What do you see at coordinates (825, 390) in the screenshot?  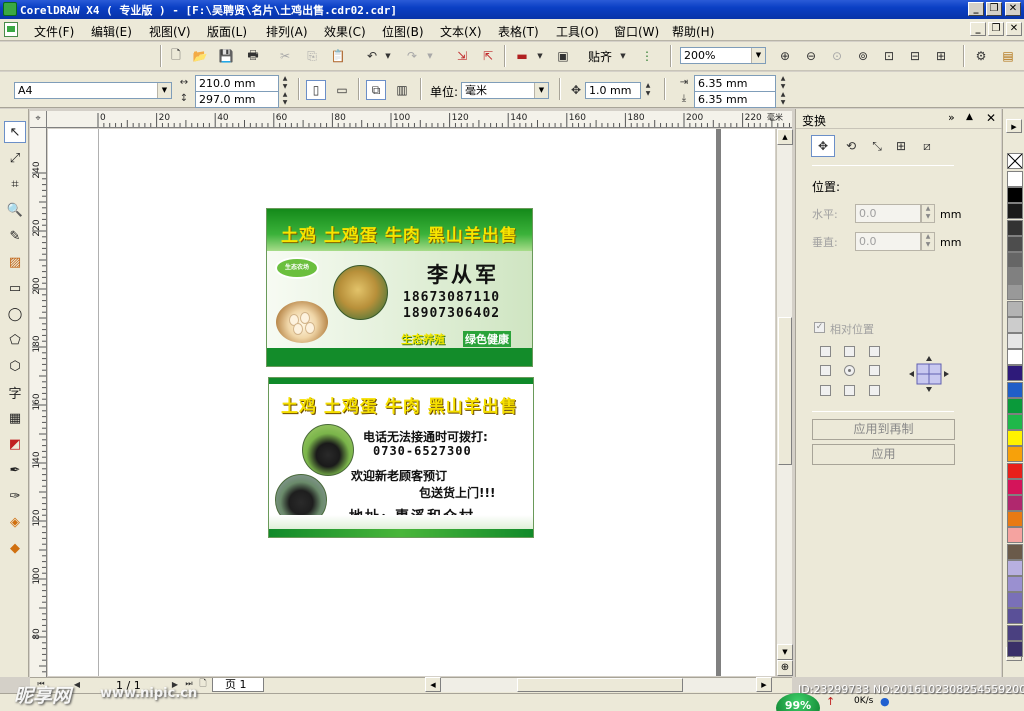 I see `anchor-bottom-left` at bounding box center [825, 390].